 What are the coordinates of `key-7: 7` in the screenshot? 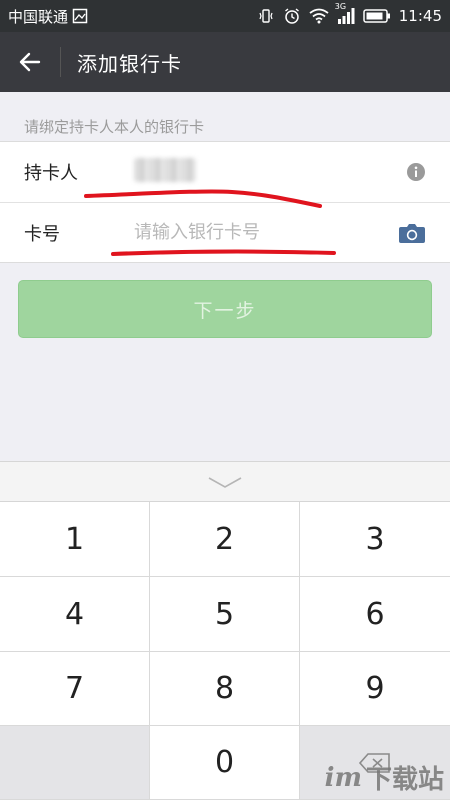 It's located at (75, 689).